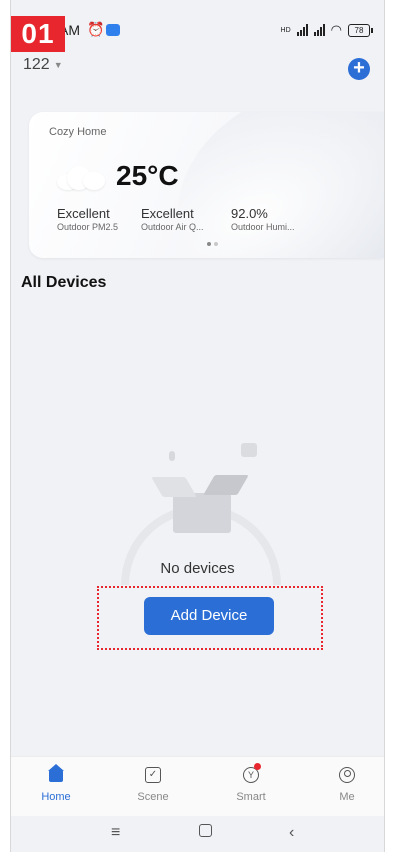 The height and width of the screenshot is (852, 393). Describe the element at coordinates (56, 774) in the screenshot. I see `home-icon` at that location.